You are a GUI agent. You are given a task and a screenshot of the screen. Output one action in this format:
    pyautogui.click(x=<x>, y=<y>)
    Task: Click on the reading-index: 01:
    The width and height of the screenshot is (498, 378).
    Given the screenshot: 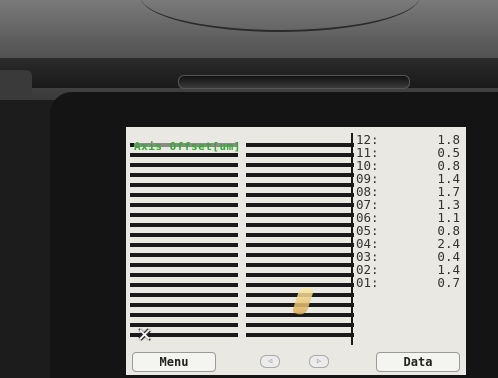 What is the action you would take?
    pyautogui.click(x=367, y=282)
    